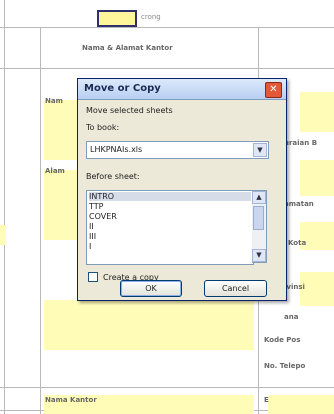 The width and height of the screenshot is (334, 414). I want to click on list-scrollbar: ▲ ▼, so click(259, 226).